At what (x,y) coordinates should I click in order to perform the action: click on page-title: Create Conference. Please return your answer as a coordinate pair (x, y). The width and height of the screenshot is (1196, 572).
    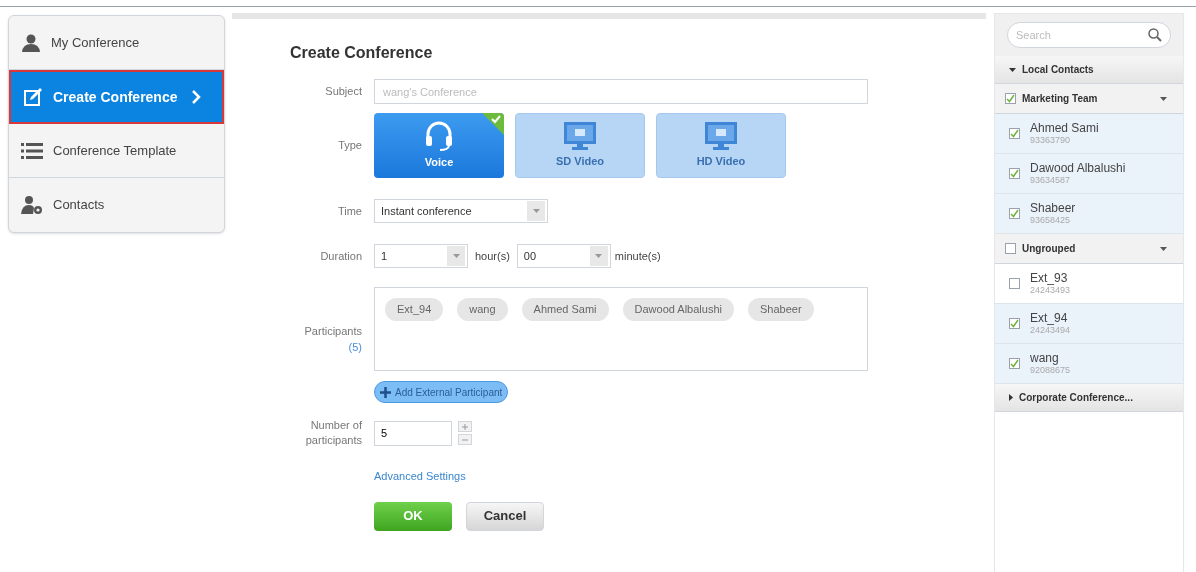
    Looking at the image, I should click on (362, 53).